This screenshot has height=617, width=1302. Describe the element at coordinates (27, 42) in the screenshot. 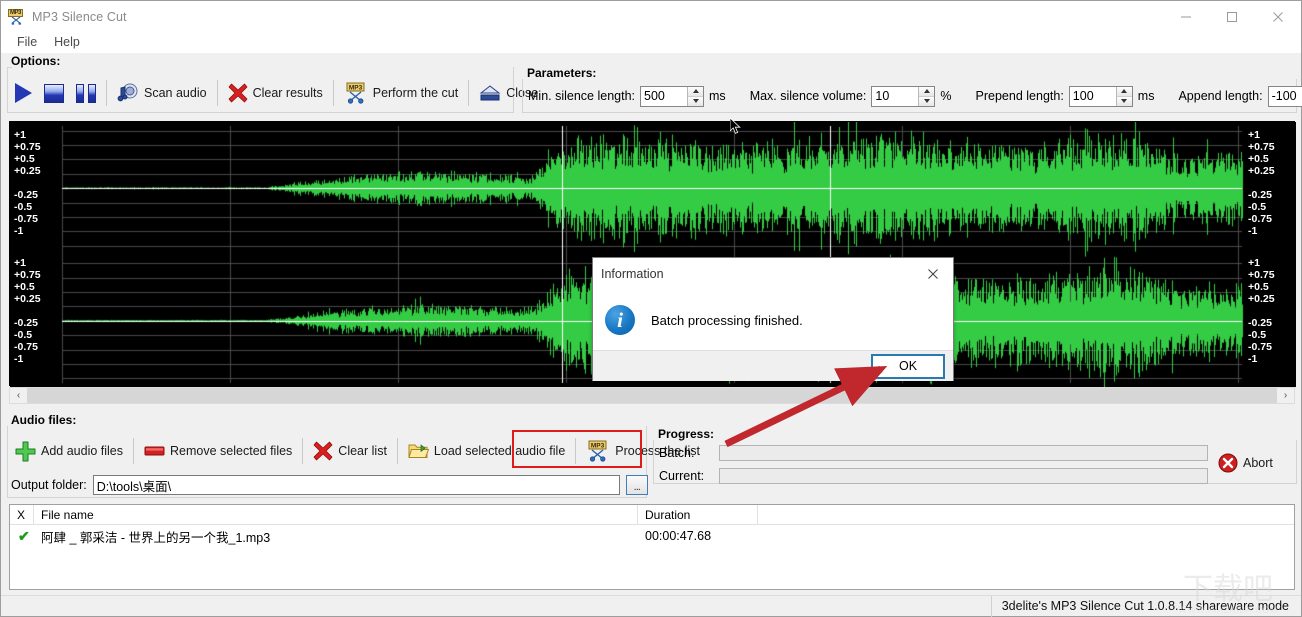

I see `menu-file: File` at that location.